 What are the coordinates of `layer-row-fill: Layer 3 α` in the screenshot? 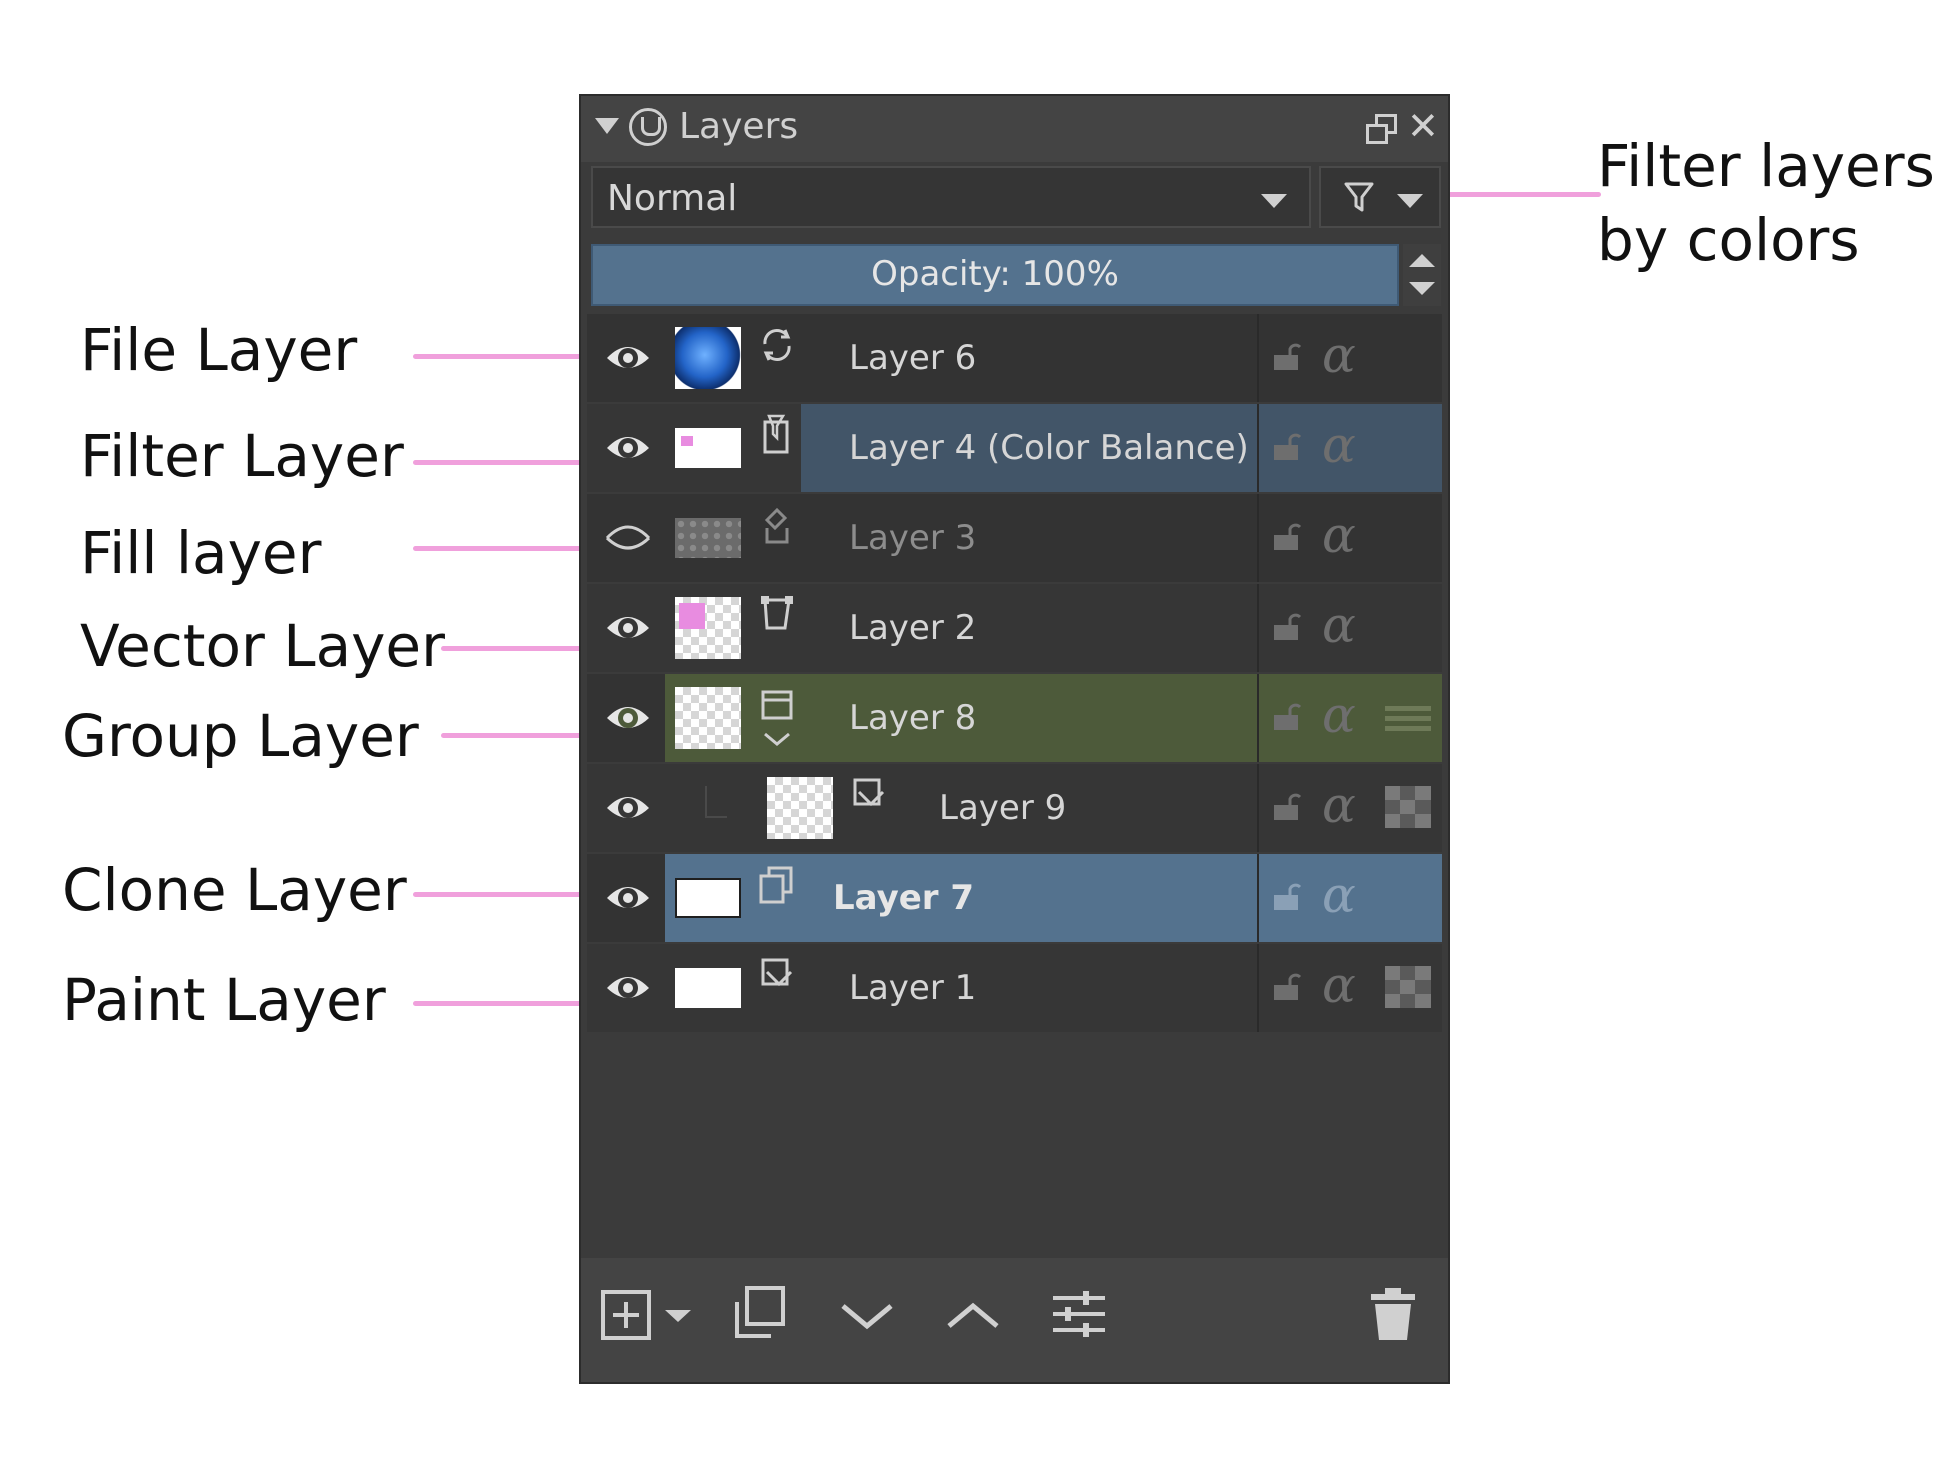 It's located at (1014, 538).